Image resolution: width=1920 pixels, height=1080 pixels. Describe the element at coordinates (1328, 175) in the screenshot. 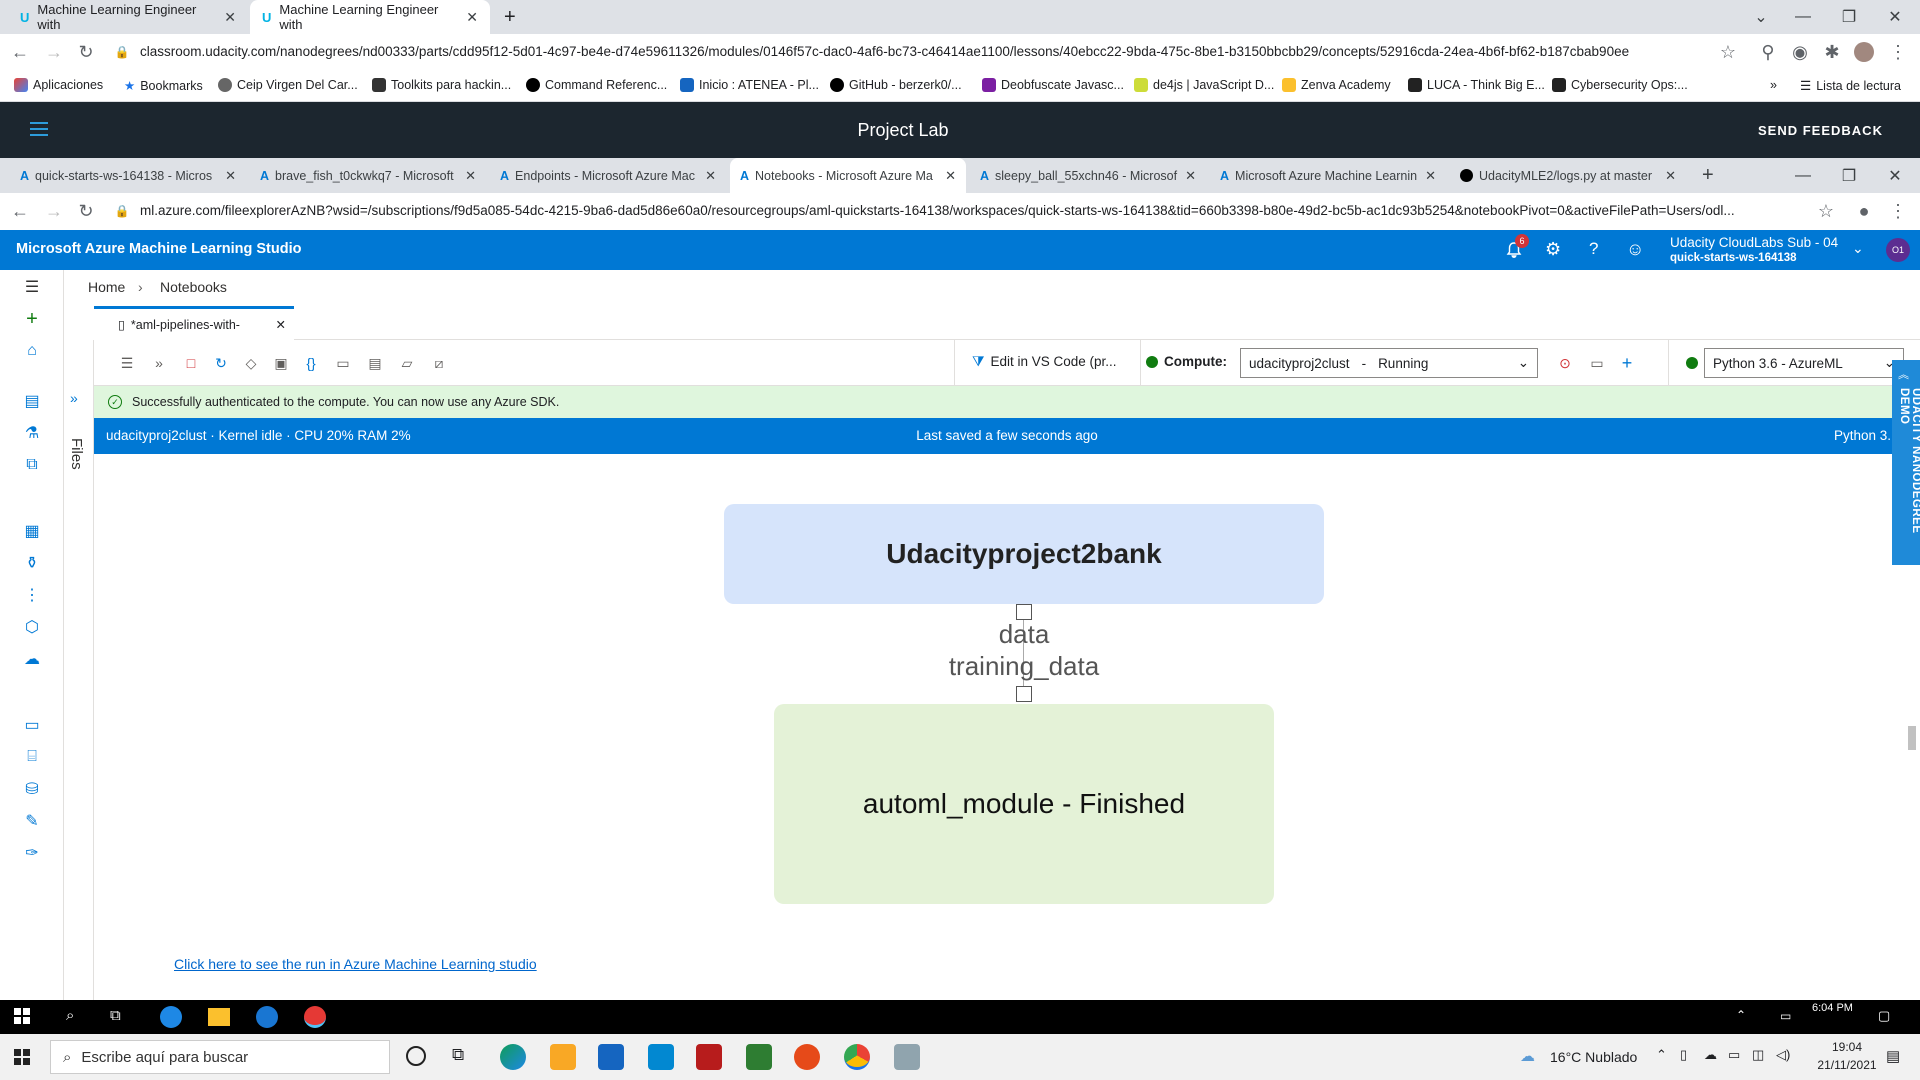

I see `inner-tab: A Microsoft Azure Machine Learnin ✕` at that location.